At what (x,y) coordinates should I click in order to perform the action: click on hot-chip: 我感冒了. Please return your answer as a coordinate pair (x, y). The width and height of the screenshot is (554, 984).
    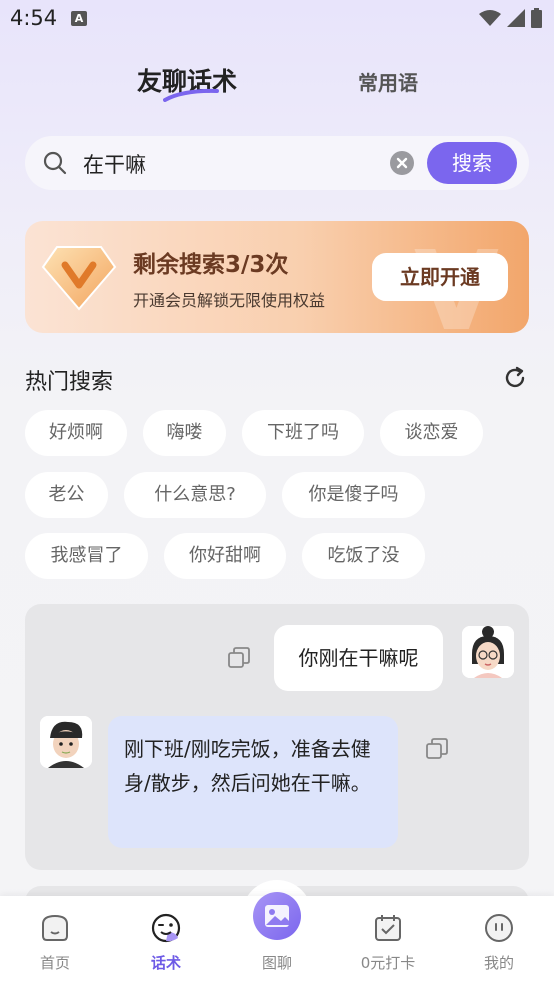
    Looking at the image, I should click on (86, 556).